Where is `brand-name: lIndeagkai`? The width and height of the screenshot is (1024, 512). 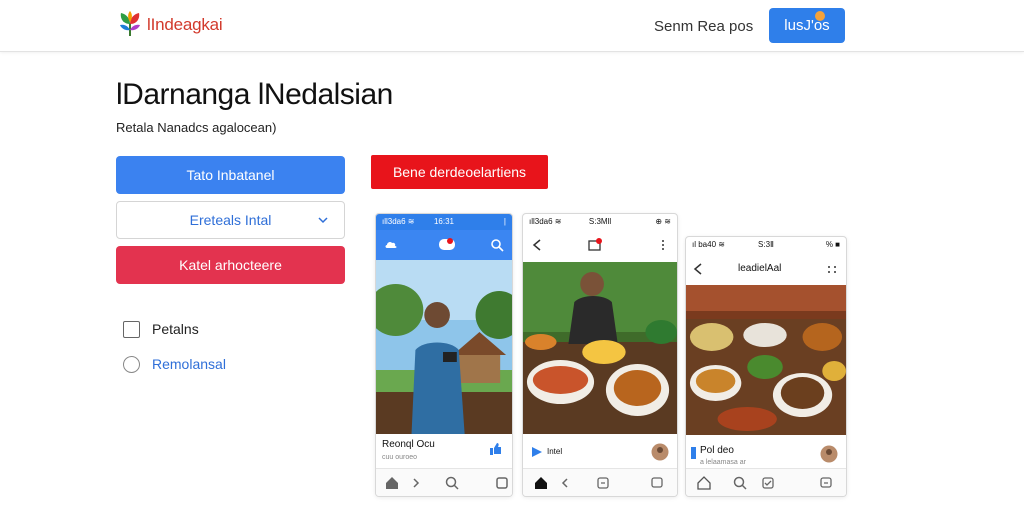 brand-name: lIndeagkai is located at coordinates (185, 25).